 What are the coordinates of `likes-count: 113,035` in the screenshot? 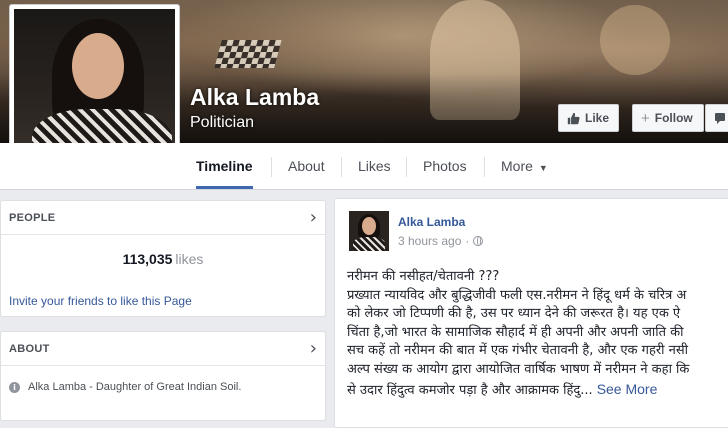 It's located at (147, 259).